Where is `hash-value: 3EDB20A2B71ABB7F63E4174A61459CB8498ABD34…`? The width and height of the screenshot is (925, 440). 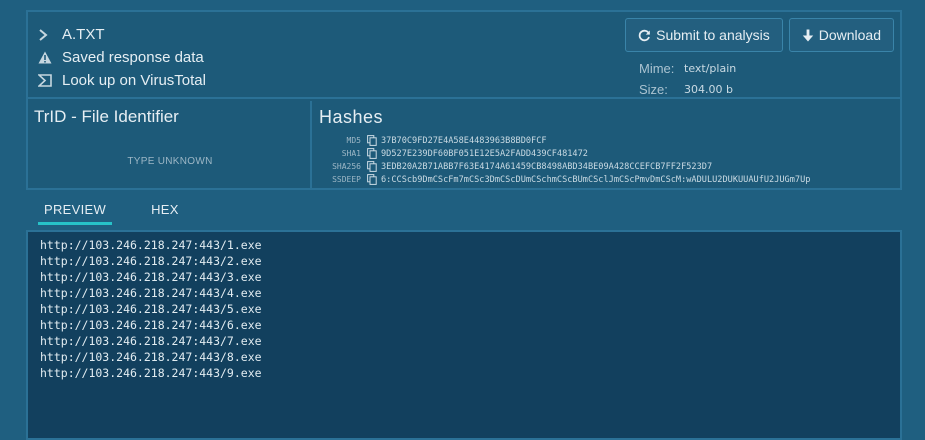
hash-value: 3EDB20A2B71ABB7F63E4174A61459CB8498ABD34… is located at coordinates (547, 166).